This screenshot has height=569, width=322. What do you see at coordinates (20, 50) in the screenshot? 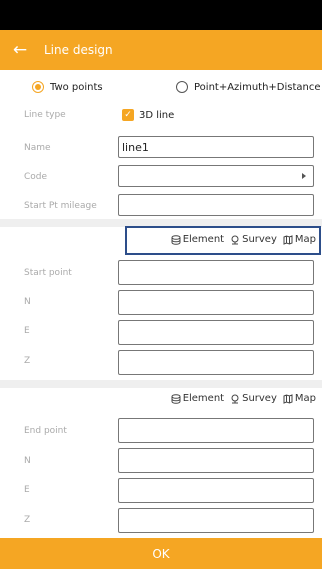
I see `back-arrow-icon: ←` at bounding box center [20, 50].